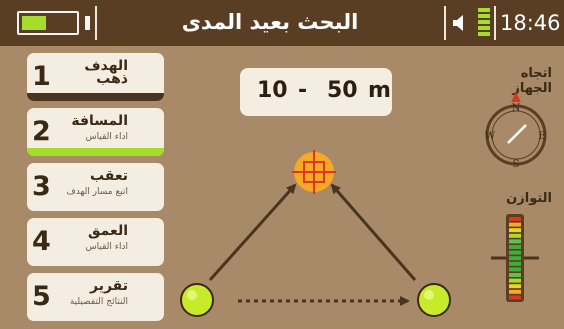 The image size is (564, 329). I want to click on balance-level-icon, so click(515, 258).